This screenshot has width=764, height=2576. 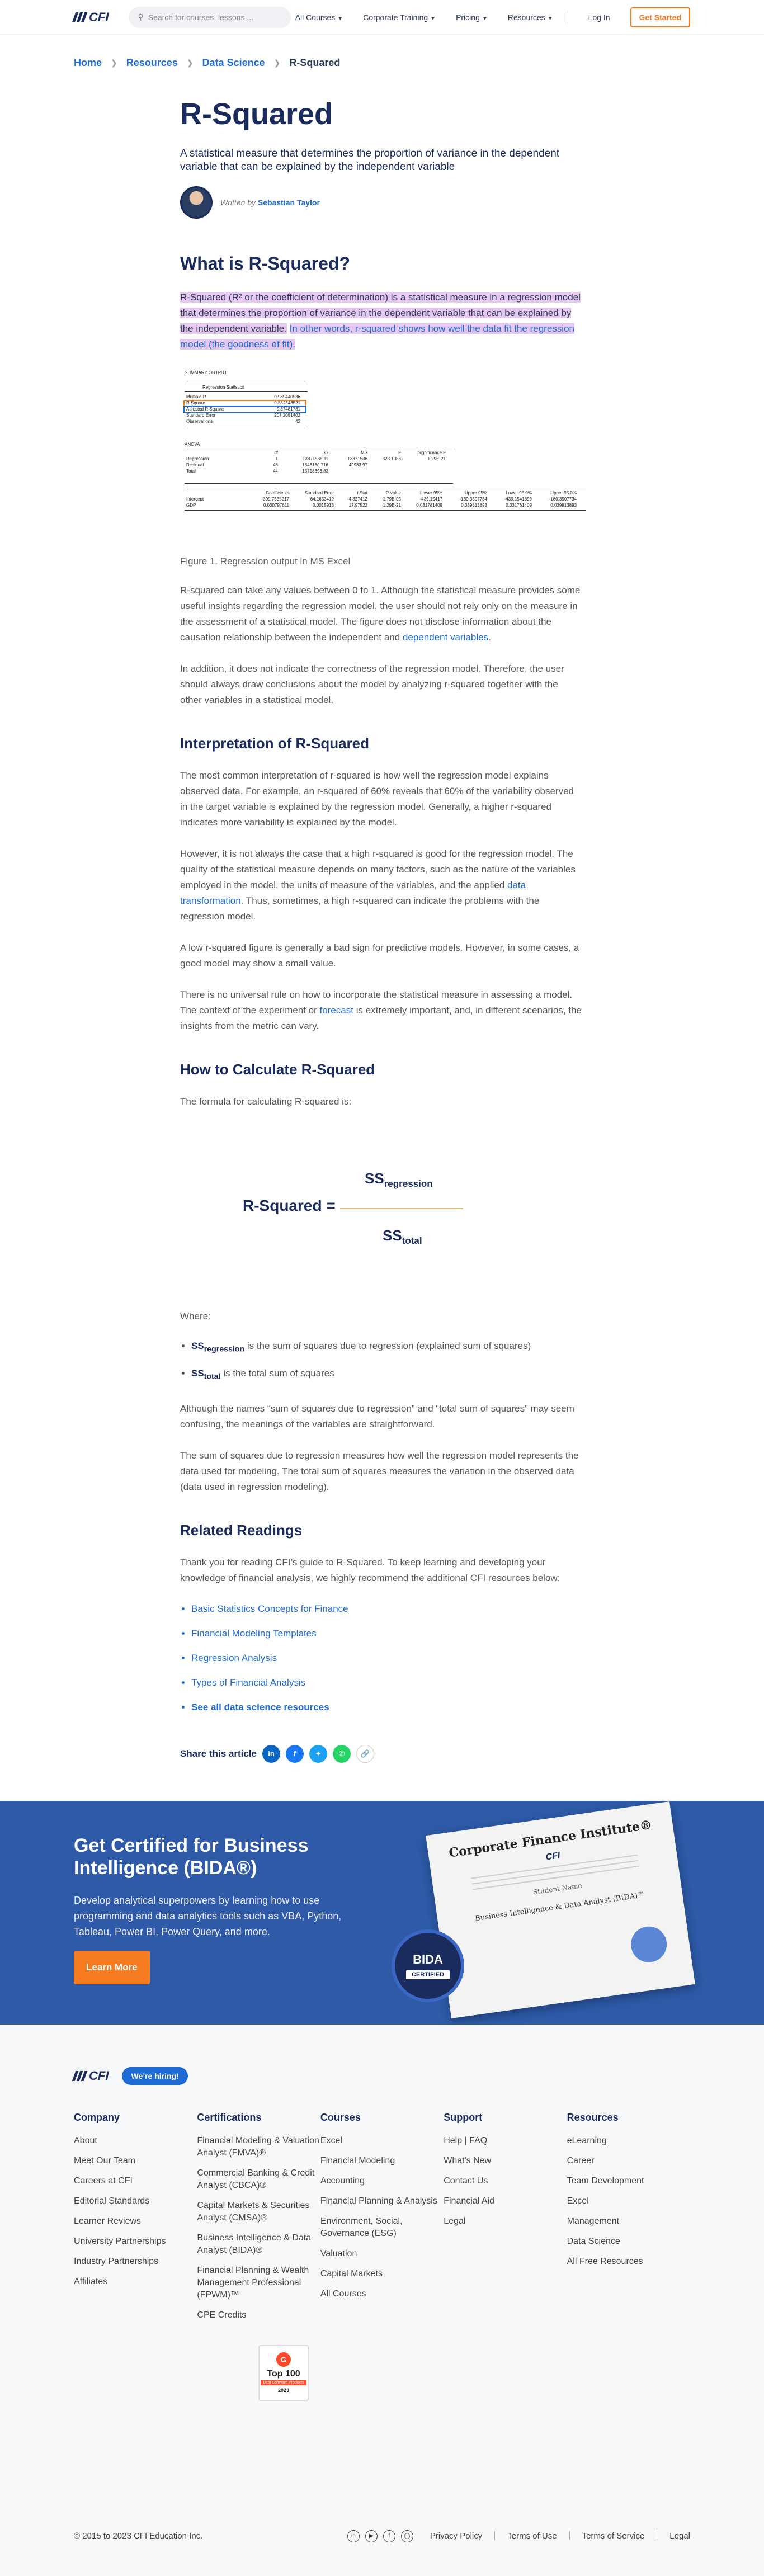 I want to click on footer-logo: CFI, so click(x=90, y=2076).